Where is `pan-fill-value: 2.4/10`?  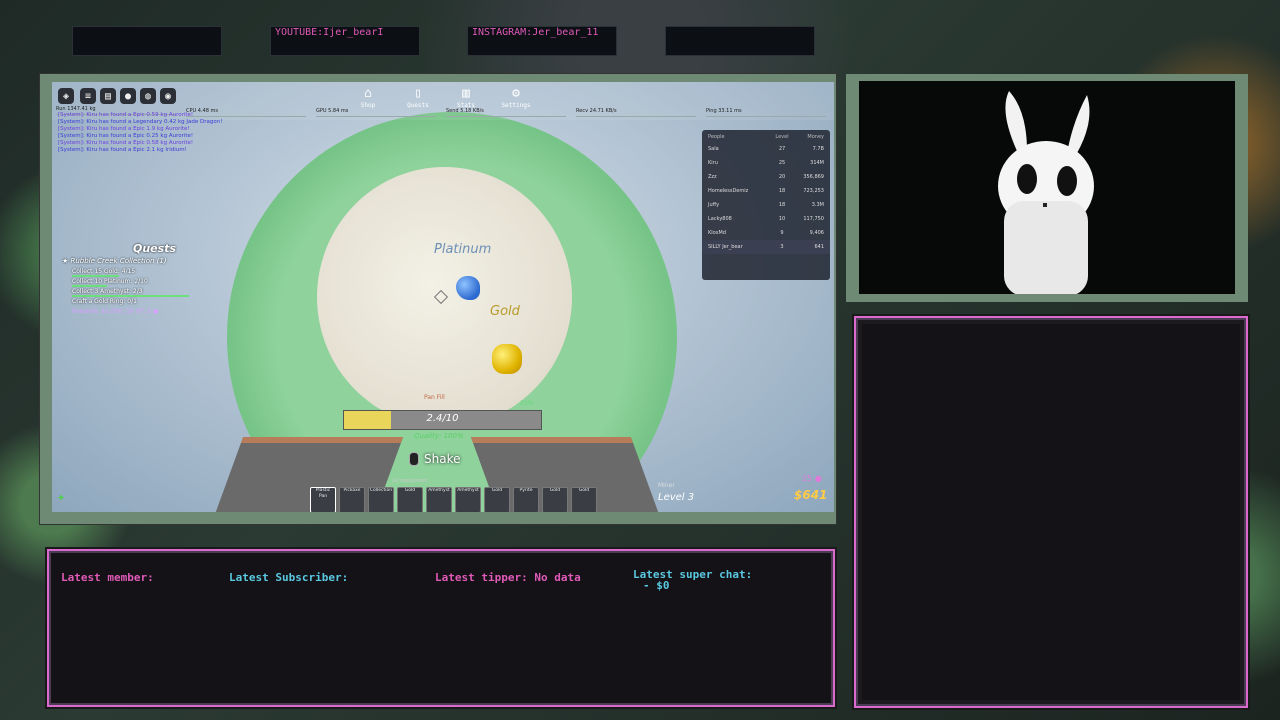
pan-fill-value: 2.4/10 is located at coordinates (442, 418).